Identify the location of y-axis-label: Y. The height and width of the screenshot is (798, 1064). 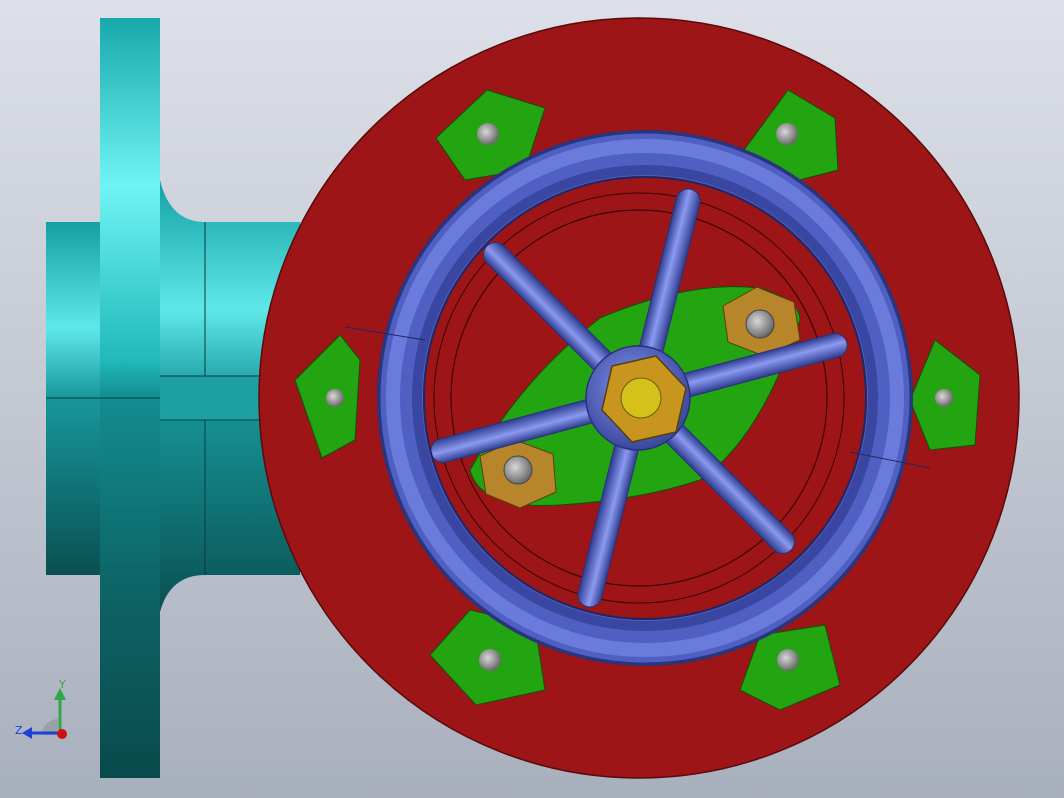
(62, 684).